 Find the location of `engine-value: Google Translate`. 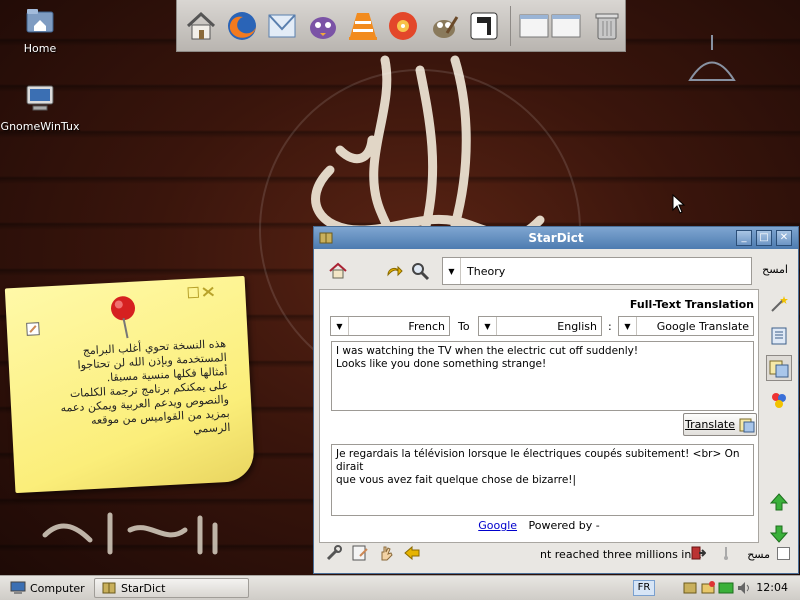

engine-value: Google Translate is located at coordinates (702, 326).